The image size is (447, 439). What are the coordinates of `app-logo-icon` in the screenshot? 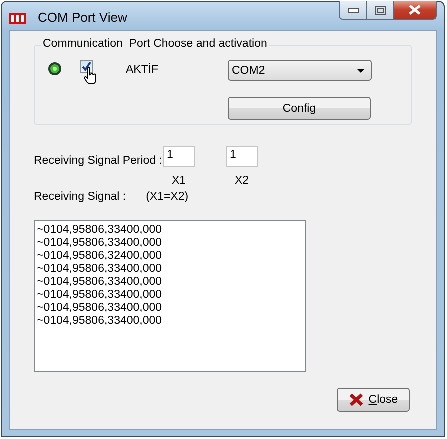 It's located at (17, 18).